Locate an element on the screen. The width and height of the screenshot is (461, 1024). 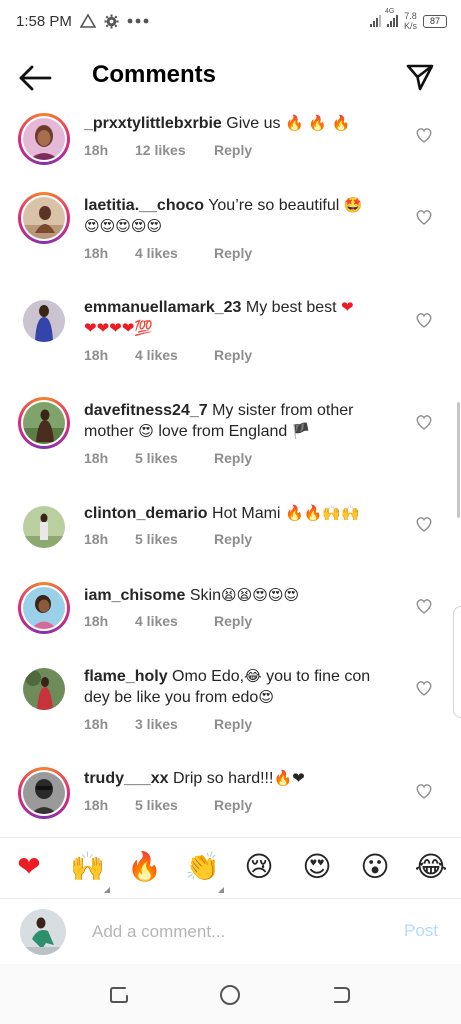
comment-text: iam_chisome Skin😫😫😍😍😍 is located at coordinates (239, 595).